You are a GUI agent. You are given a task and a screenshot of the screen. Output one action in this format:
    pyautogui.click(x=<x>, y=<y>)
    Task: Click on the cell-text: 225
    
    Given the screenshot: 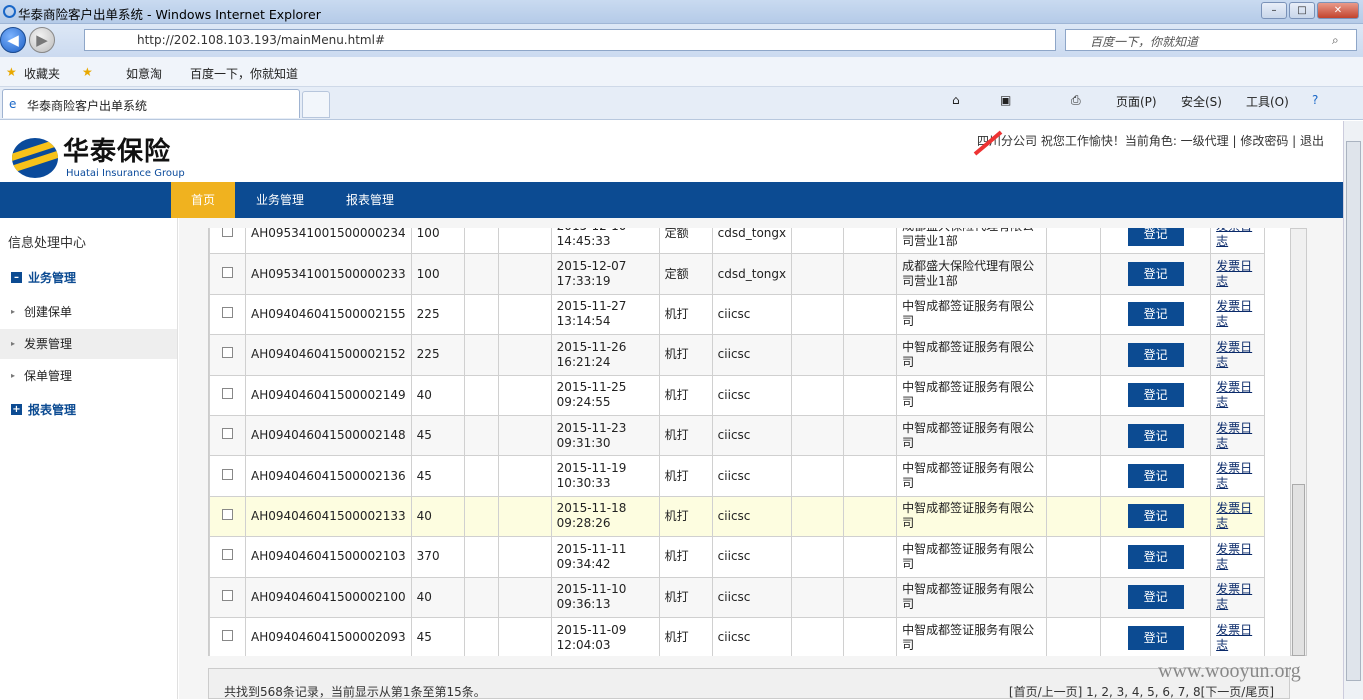 What is the action you would take?
    pyautogui.click(x=428, y=354)
    